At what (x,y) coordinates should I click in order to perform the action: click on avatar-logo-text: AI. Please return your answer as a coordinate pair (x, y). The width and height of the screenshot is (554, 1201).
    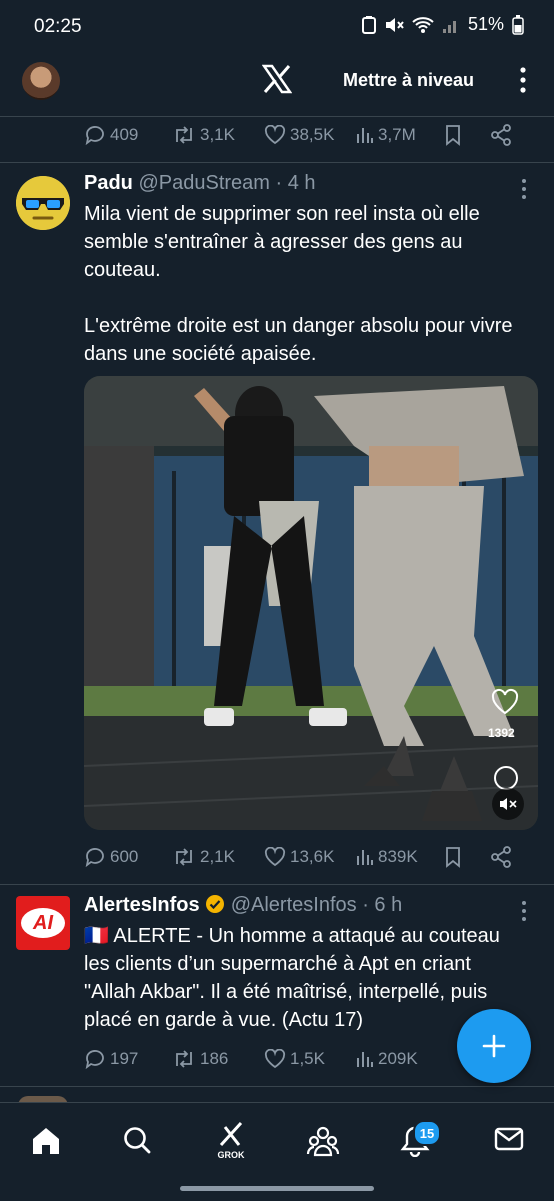
    Looking at the image, I should click on (43, 922).